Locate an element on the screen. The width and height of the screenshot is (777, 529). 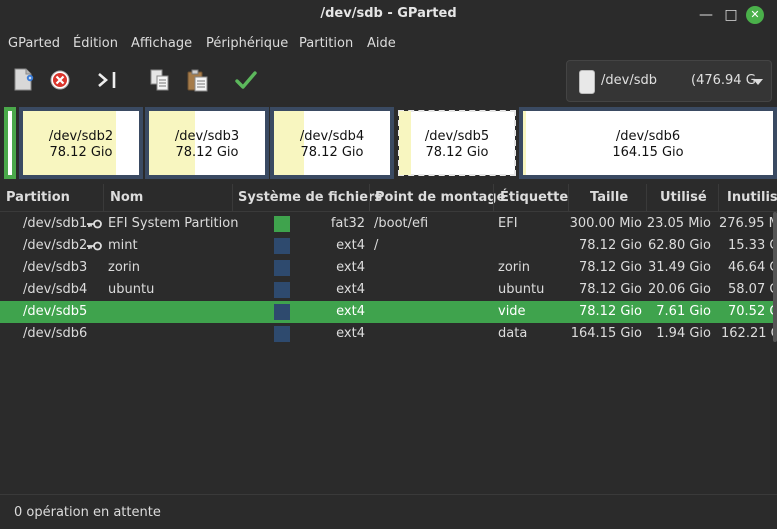
cell-used: 7.61 Gio is located at coordinates (683, 311).